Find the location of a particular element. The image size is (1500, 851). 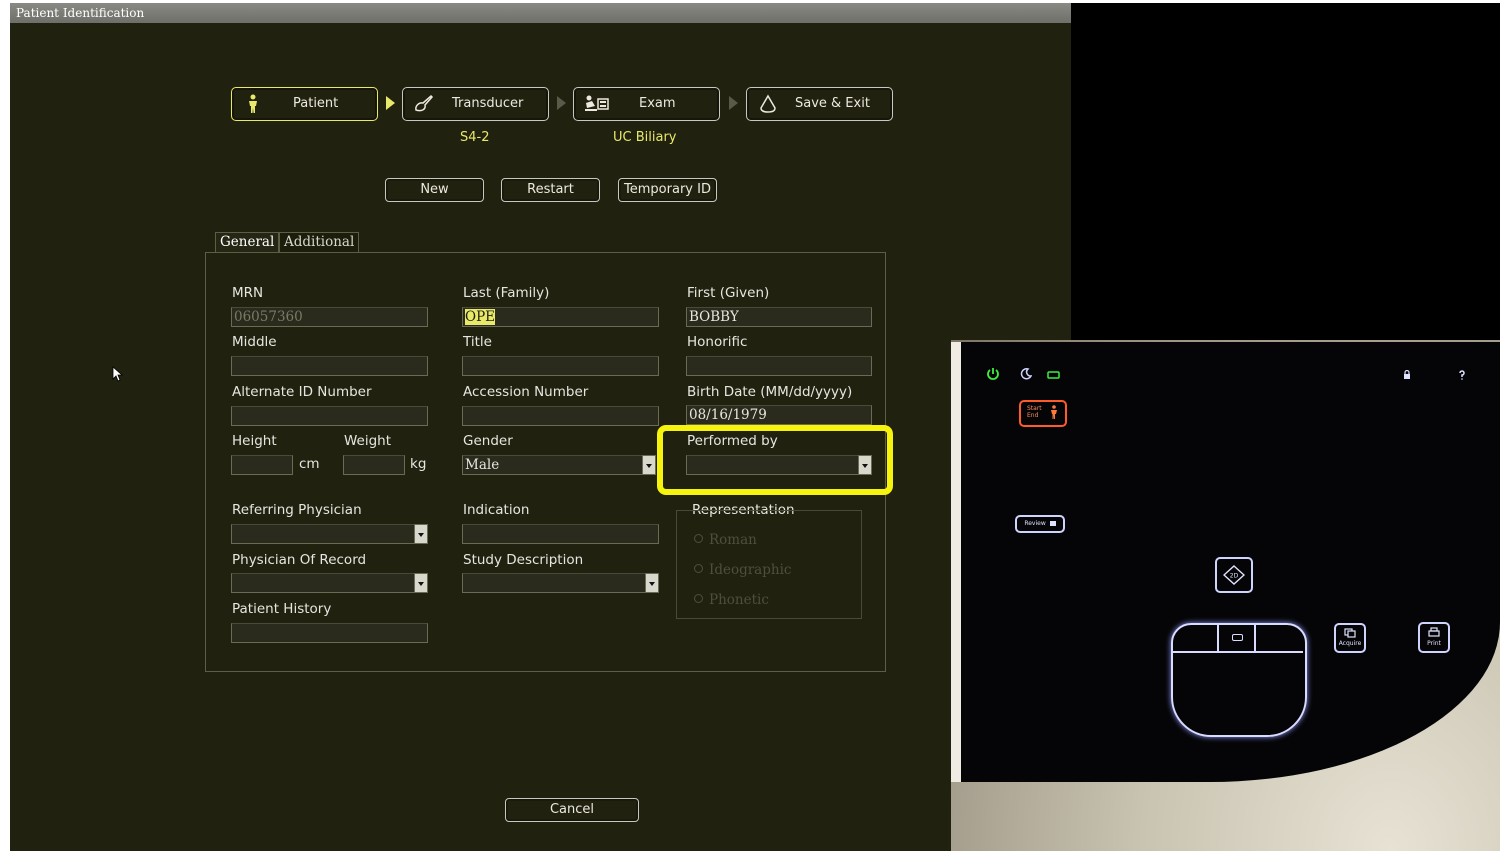

title-label: Title is located at coordinates (477, 342).